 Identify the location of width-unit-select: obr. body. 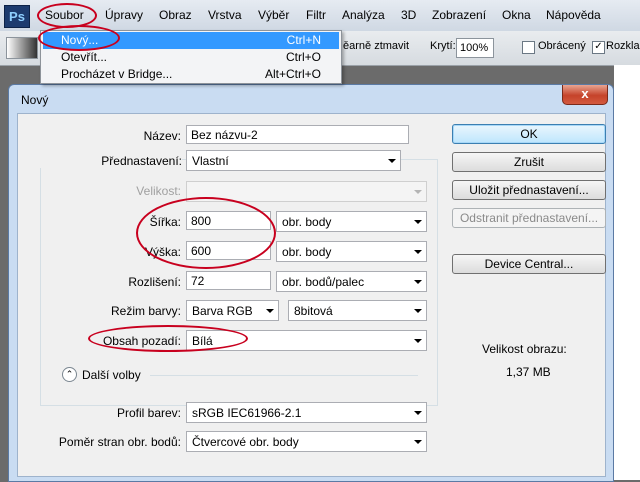
(351, 221).